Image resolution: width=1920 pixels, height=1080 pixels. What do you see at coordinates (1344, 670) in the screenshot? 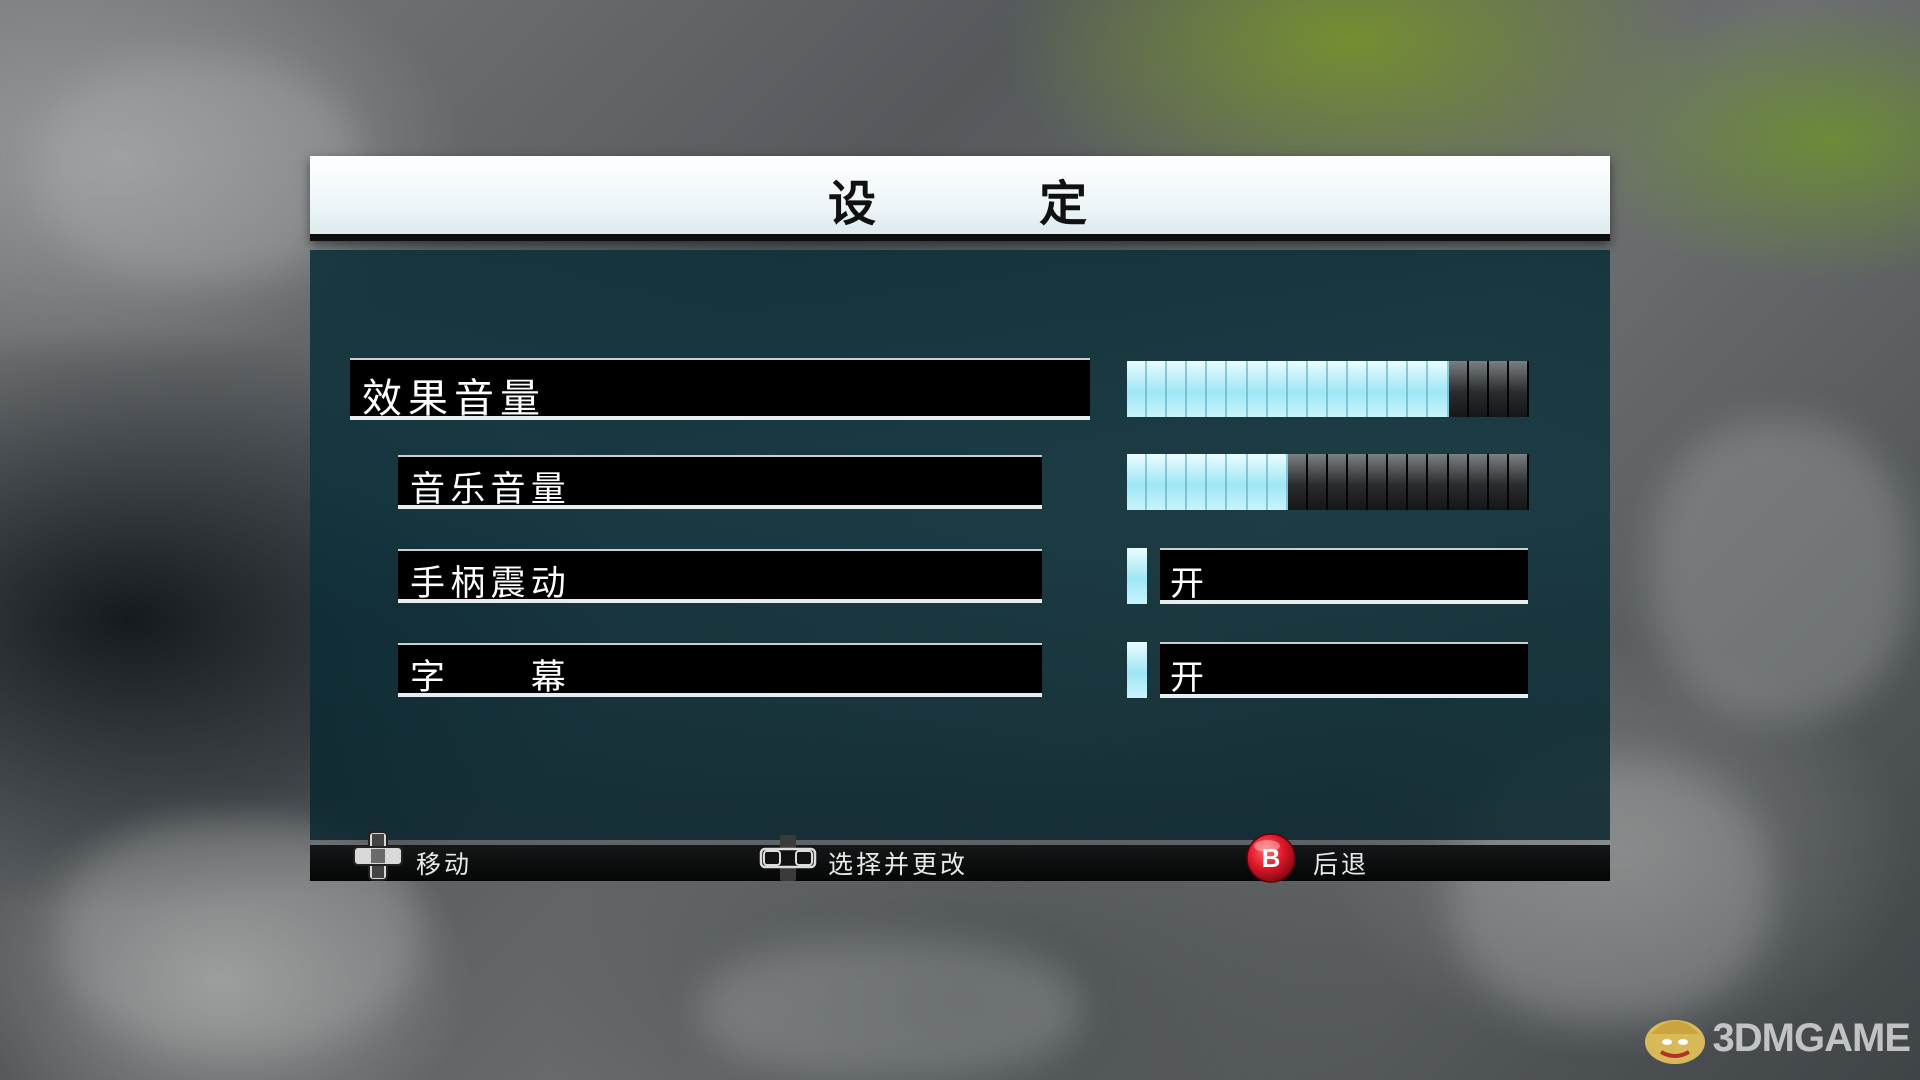
I see `subtitles-toggle: 开` at bounding box center [1344, 670].